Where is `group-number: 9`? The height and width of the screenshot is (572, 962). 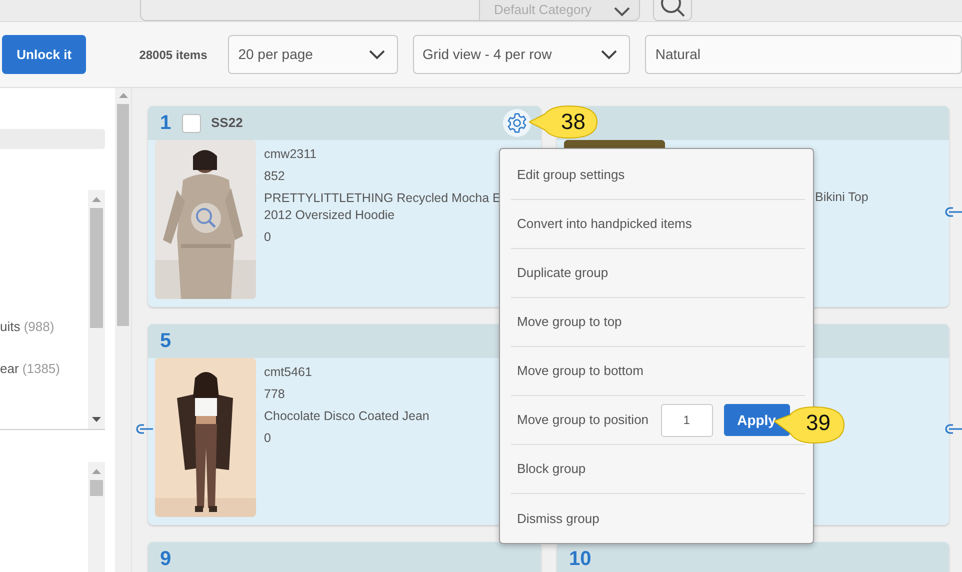 group-number: 9 is located at coordinates (166, 559).